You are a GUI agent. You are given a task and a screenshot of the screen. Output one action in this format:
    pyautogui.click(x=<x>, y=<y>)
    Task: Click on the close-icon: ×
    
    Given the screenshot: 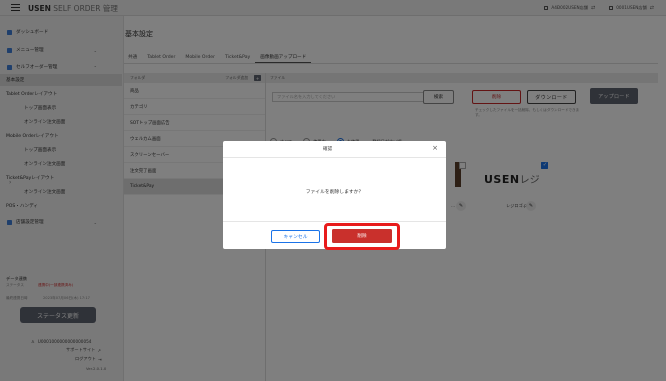 What is the action you would take?
    pyautogui.click(x=435, y=148)
    